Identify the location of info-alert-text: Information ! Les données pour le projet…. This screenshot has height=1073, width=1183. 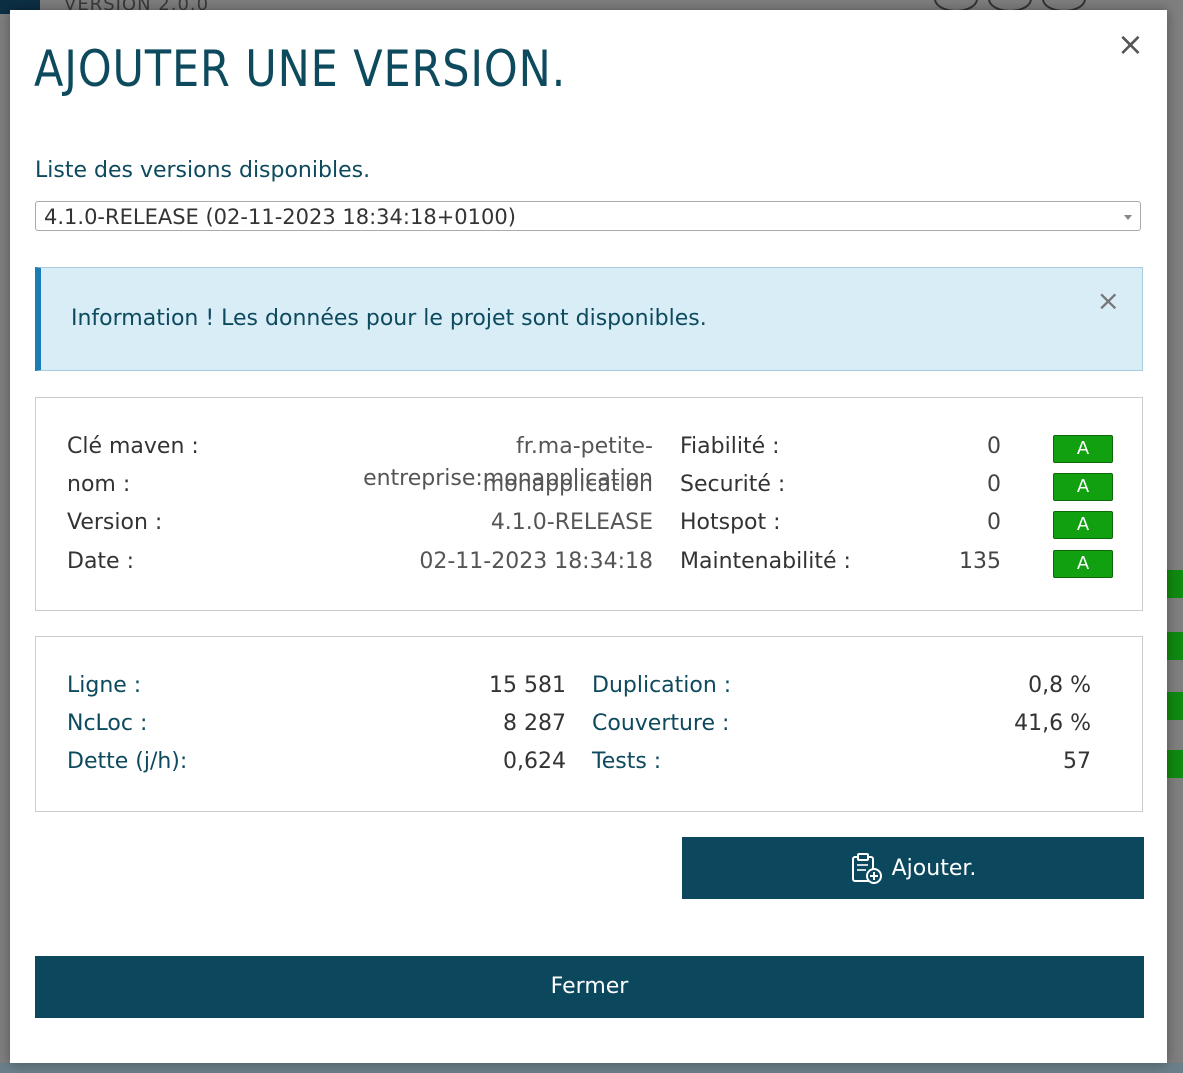
(389, 318).